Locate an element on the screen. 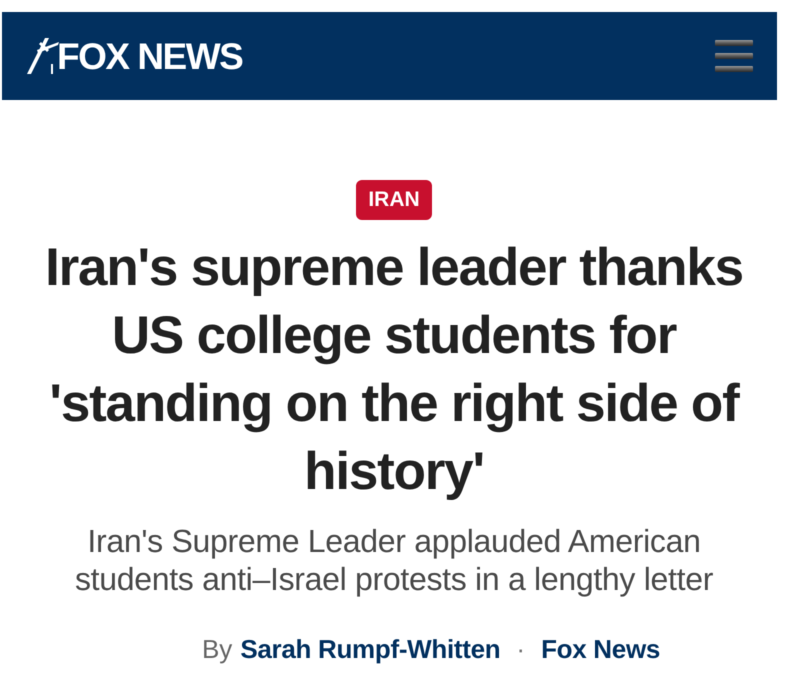  subheadline: Iran's Supreme Leader applauded American students anti–Israel protests in a lengthy letter is located at coordinates (394, 560).